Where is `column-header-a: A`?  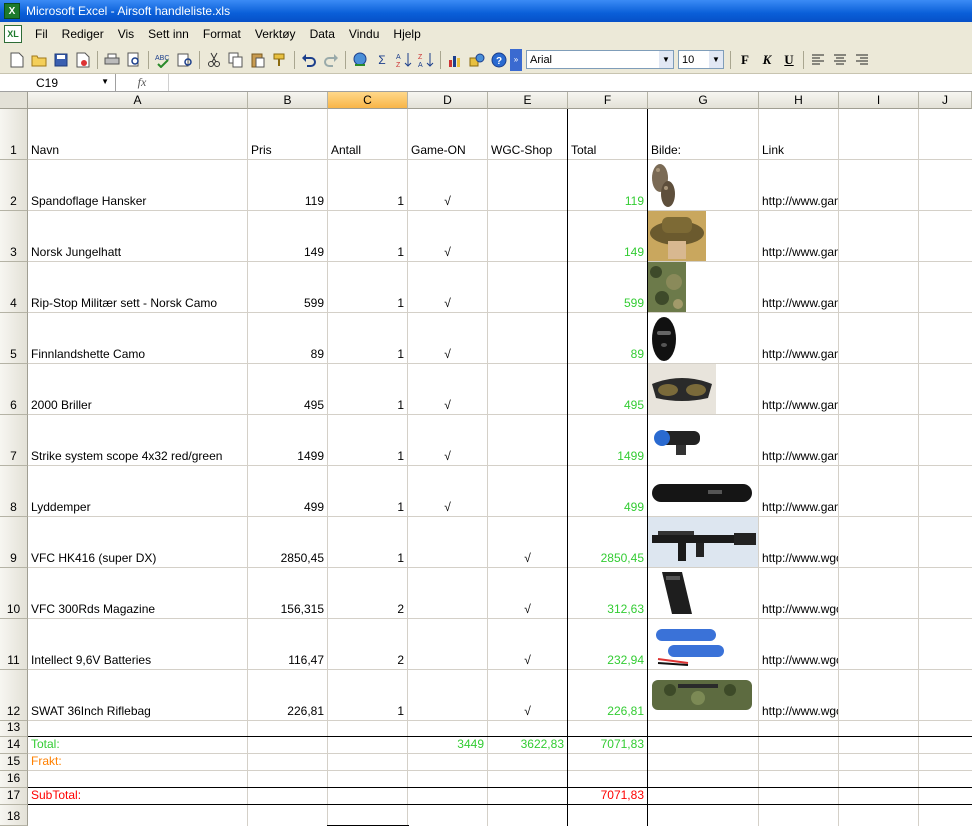 column-header-a: A is located at coordinates (138, 100).